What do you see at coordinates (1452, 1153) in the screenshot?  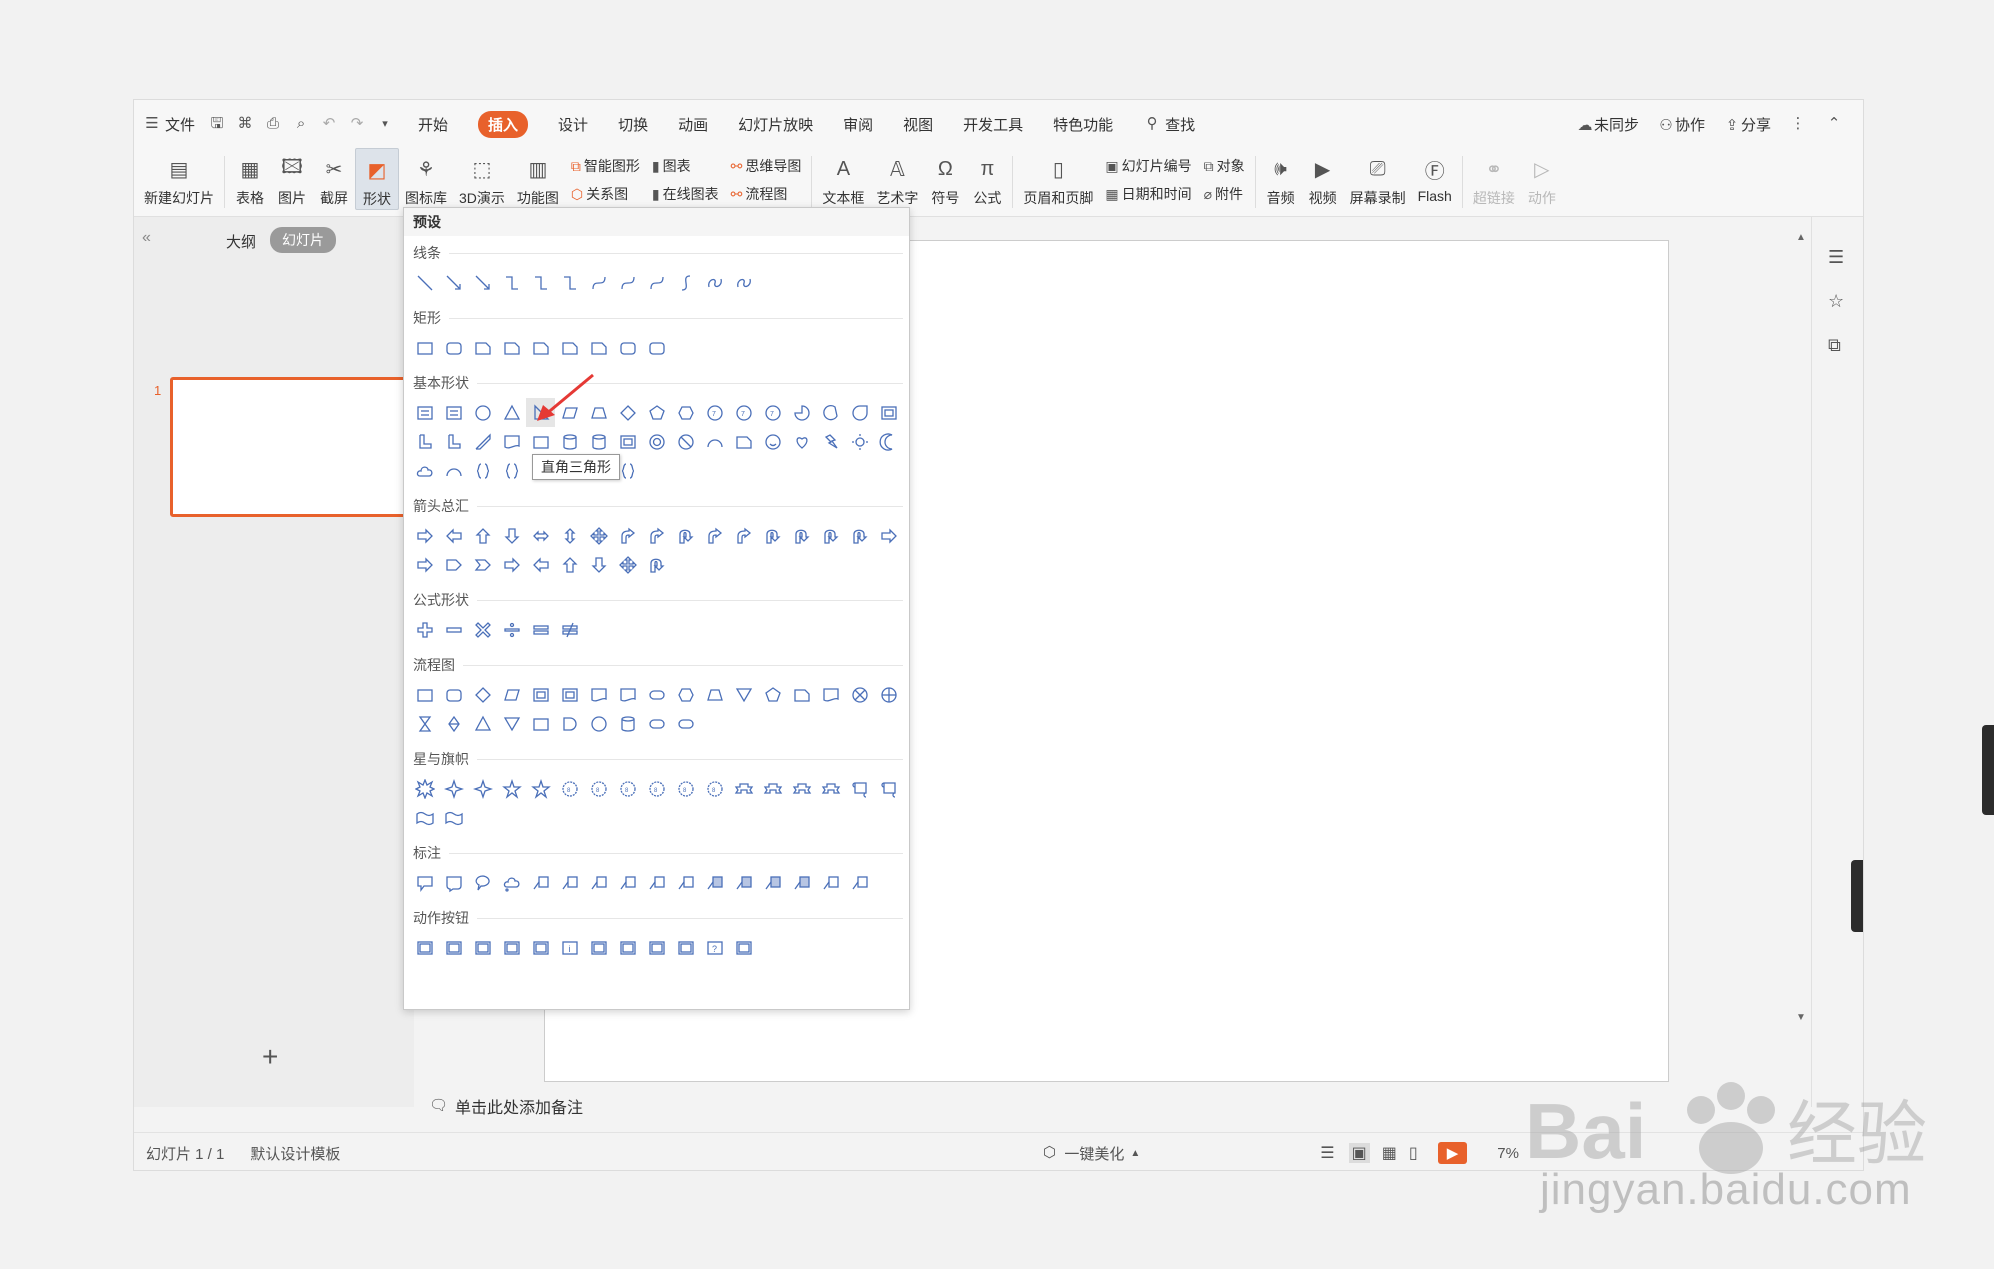 I see `play-button: ▶` at bounding box center [1452, 1153].